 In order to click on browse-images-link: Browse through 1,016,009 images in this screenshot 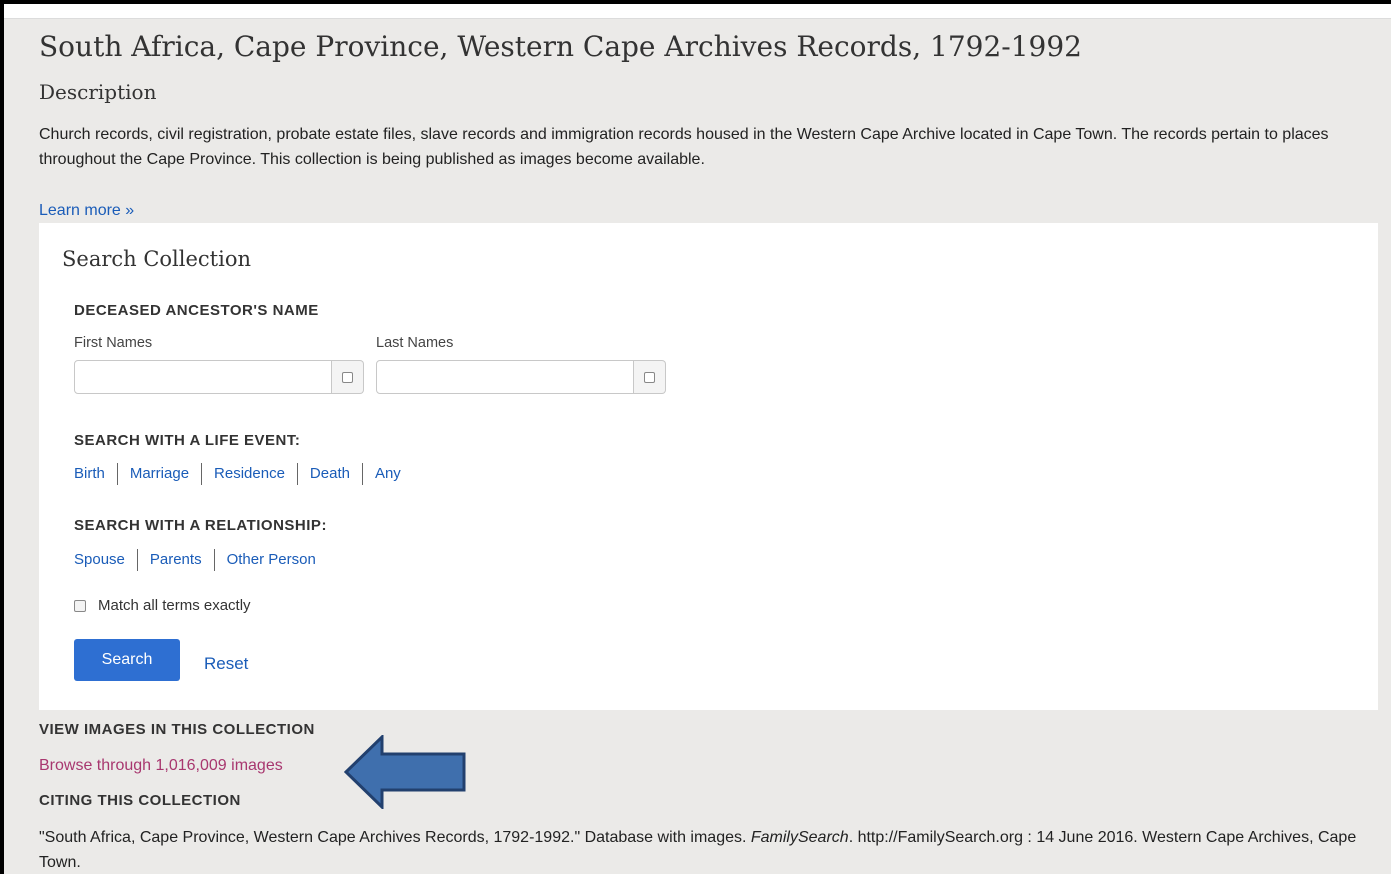, I will do `click(161, 766)`.